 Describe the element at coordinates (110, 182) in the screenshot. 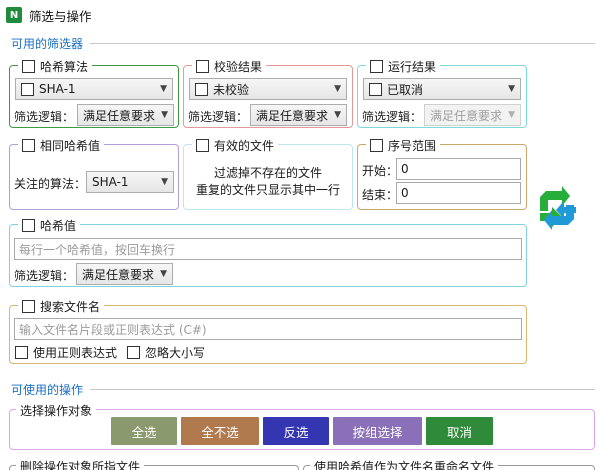

I see `same-hash-algorithm-value: SHA-1` at that location.